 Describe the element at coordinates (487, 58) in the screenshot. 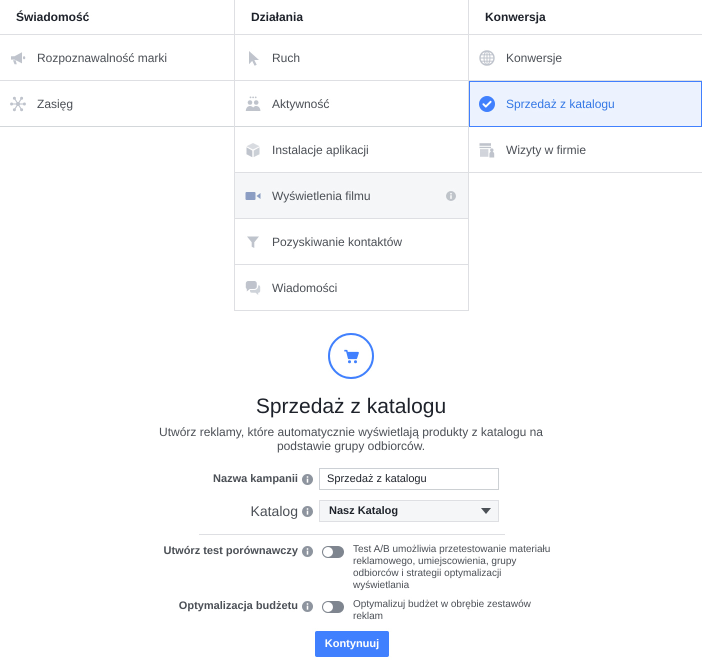

I see `globe-icon` at that location.